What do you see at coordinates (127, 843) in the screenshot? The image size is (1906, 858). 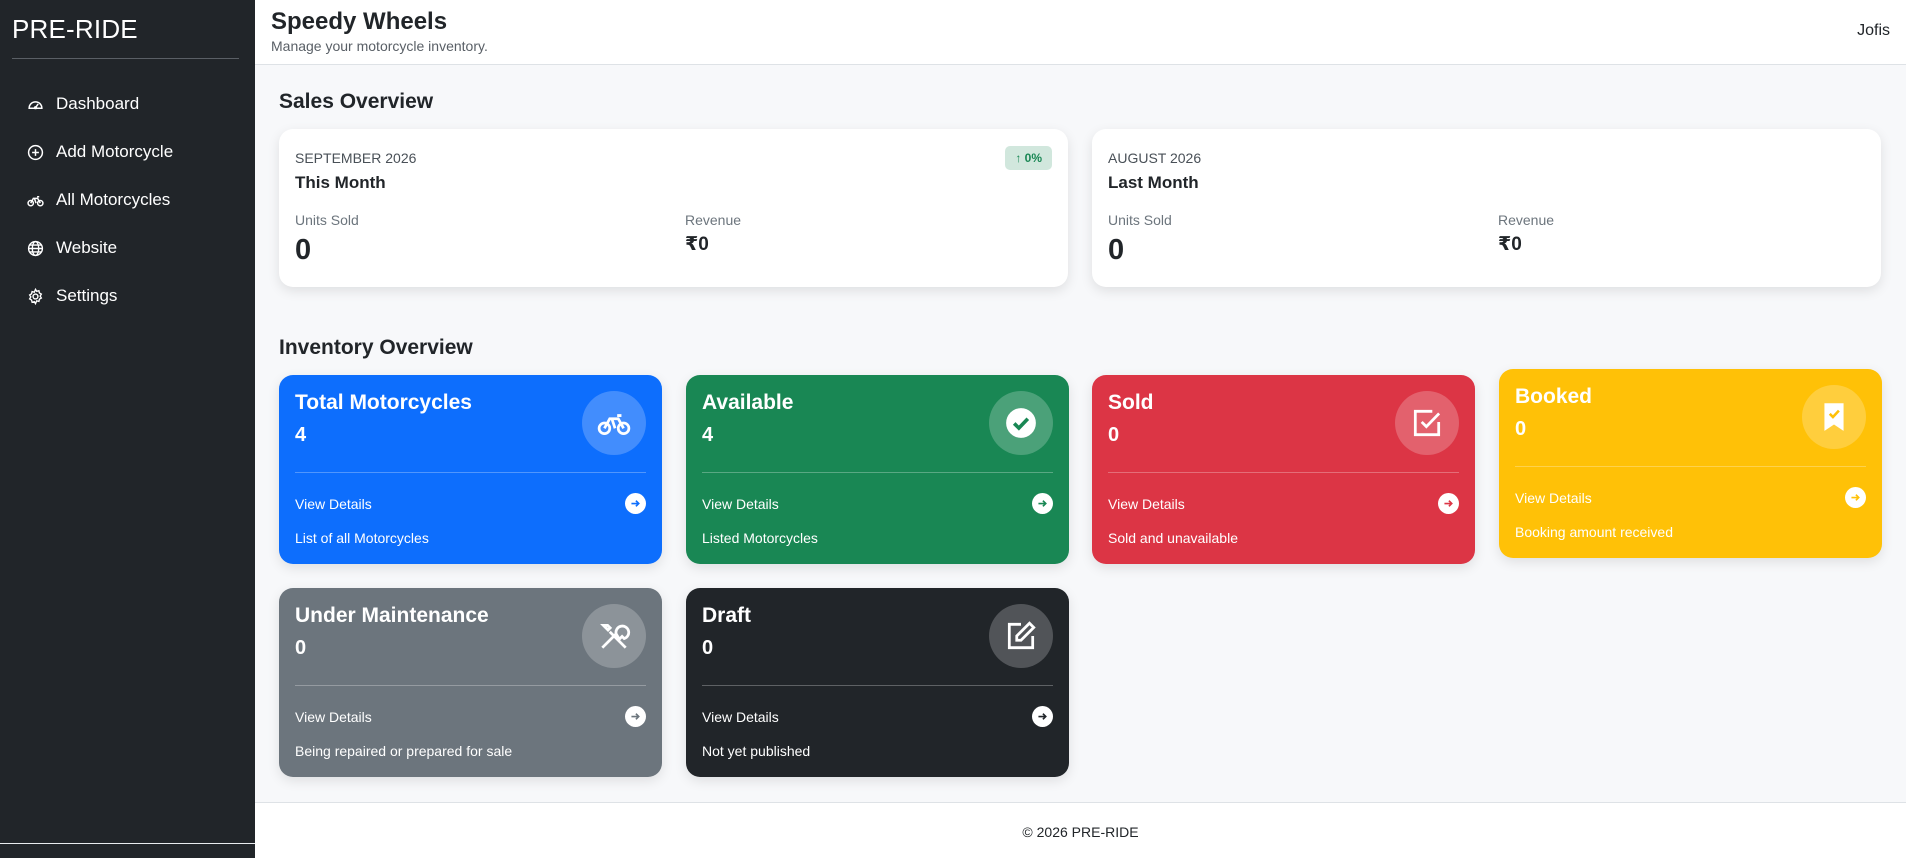 I see `sidebar-bottom-divider` at bounding box center [127, 843].